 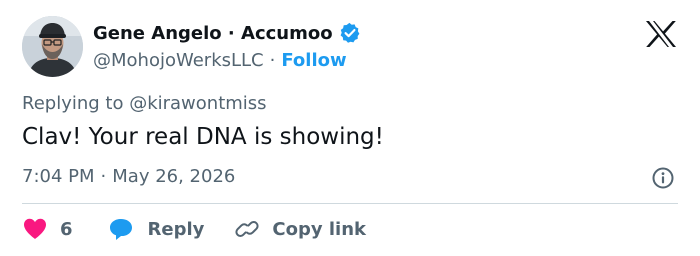 I want to click on reply-button: Reply, so click(x=156, y=229).